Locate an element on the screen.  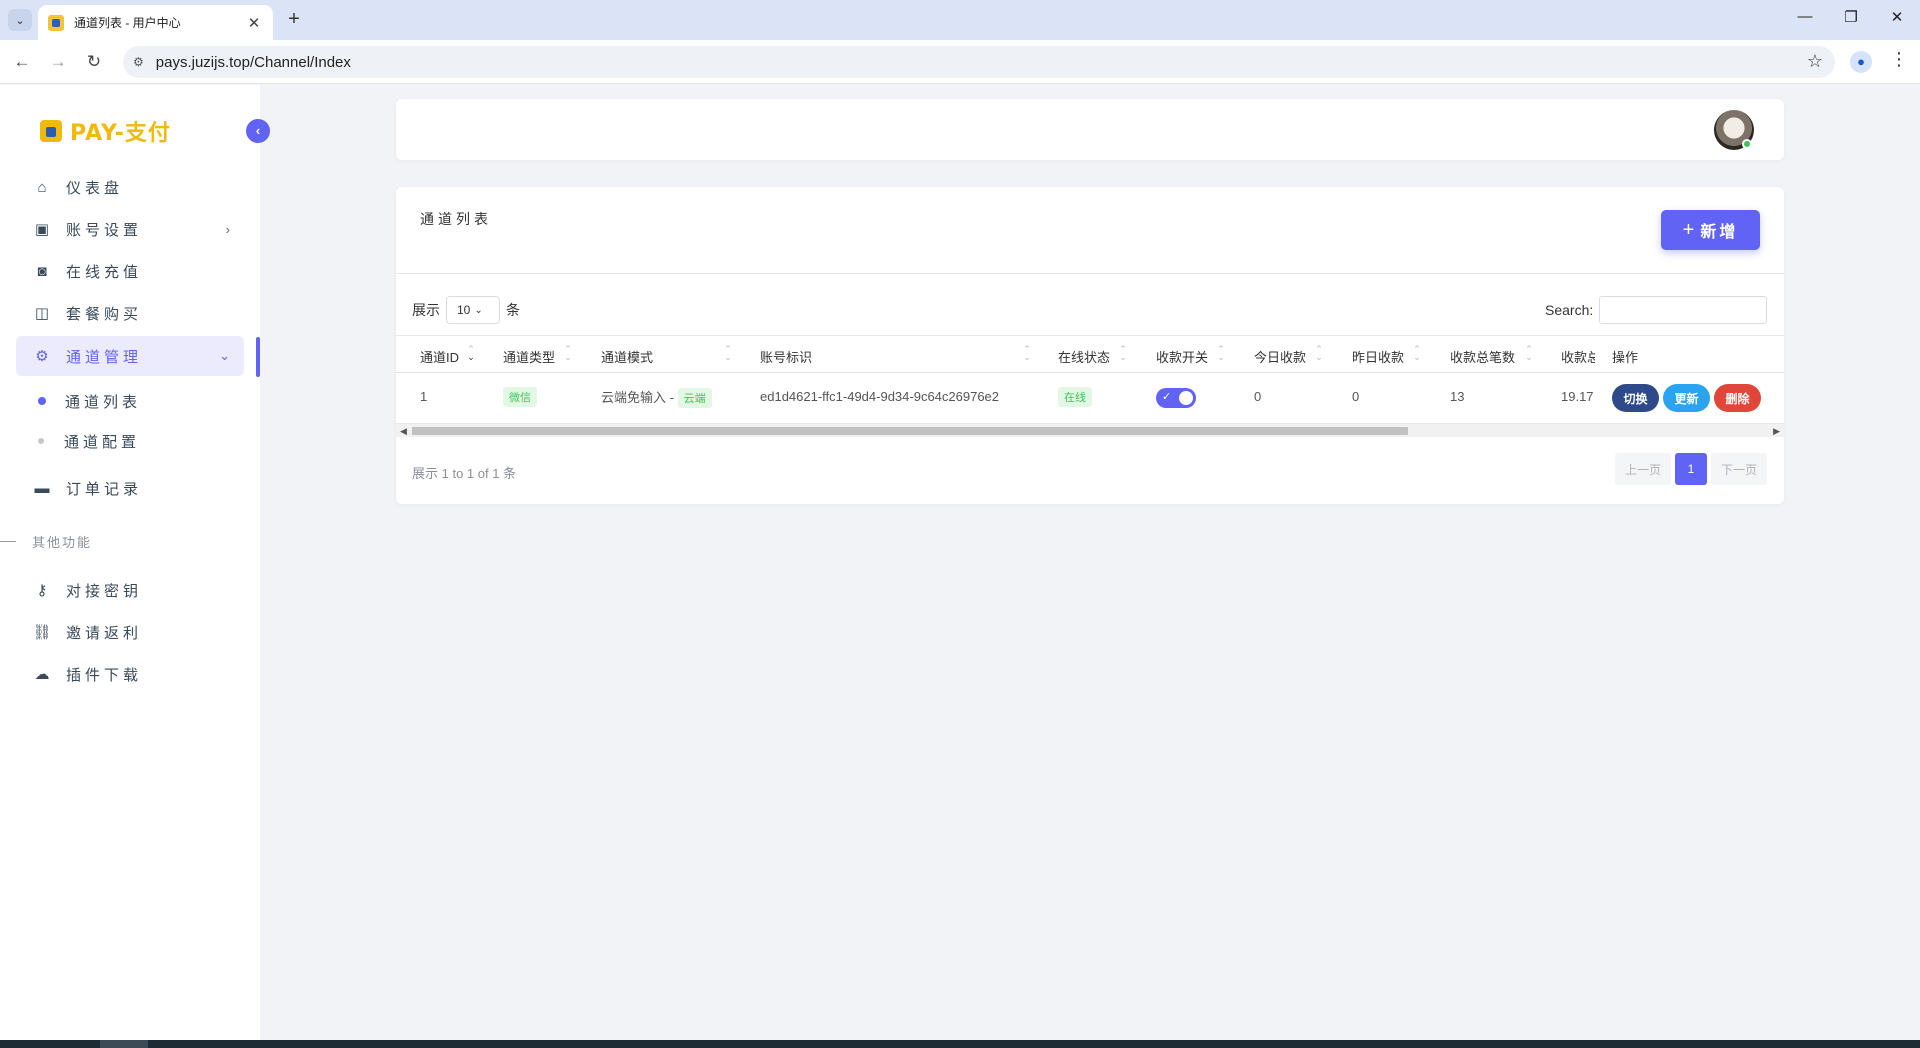
search-input is located at coordinates (1683, 310).